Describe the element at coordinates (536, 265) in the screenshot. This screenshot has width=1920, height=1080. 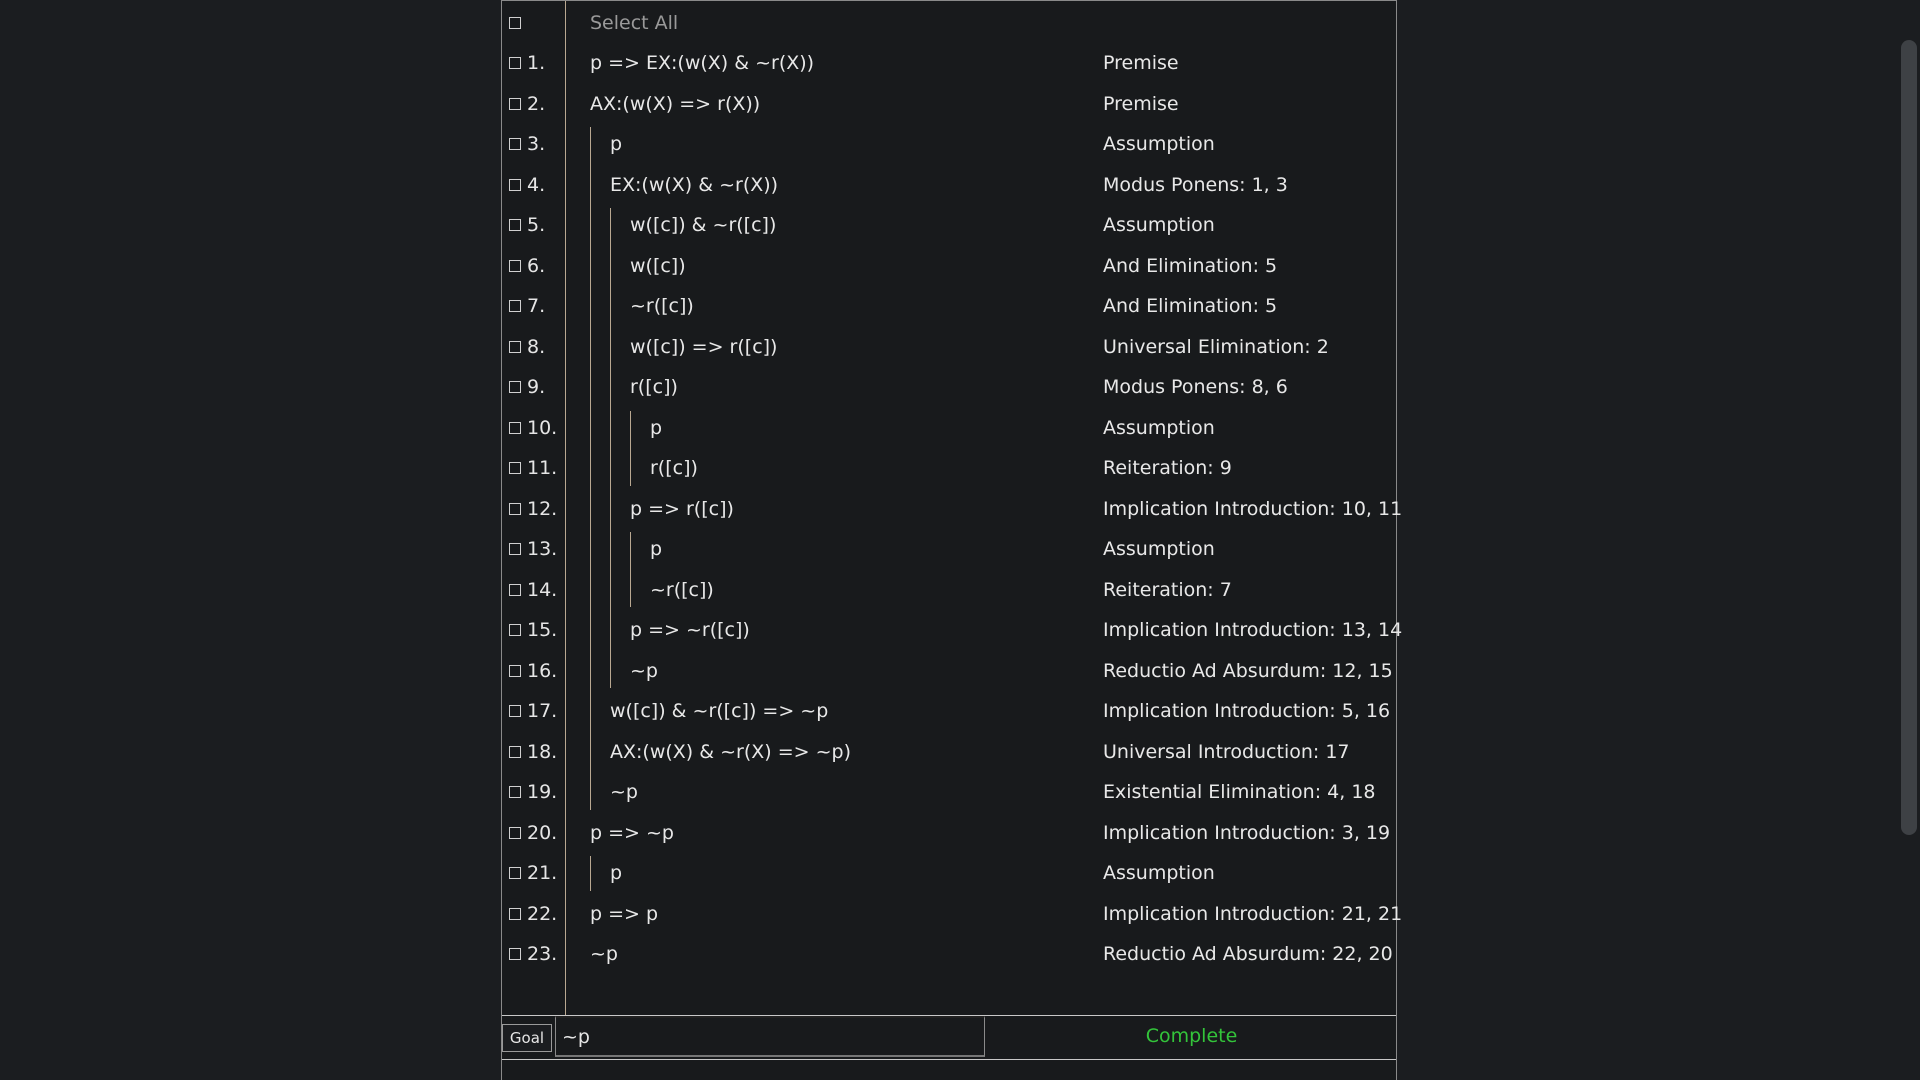
I see `line-number: 6.` at that location.